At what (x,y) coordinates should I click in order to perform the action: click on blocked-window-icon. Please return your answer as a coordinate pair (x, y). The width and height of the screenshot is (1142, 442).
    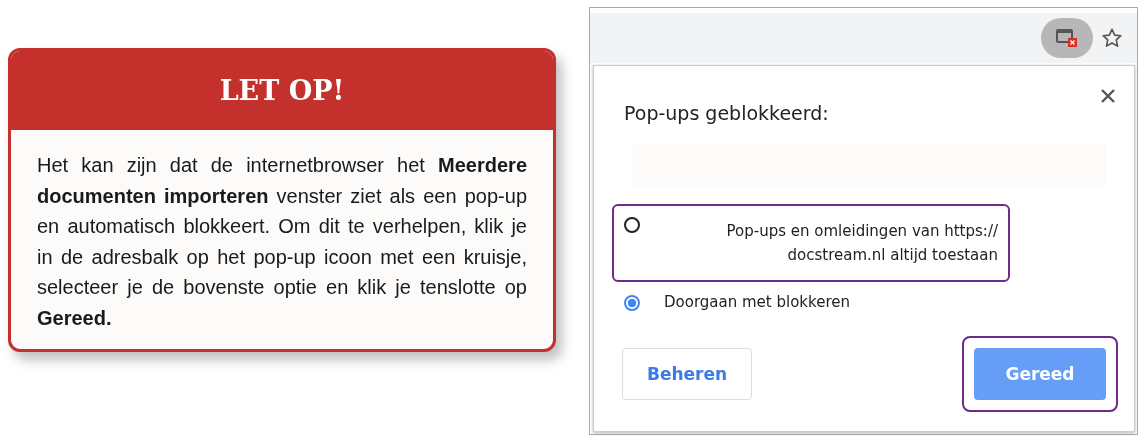
    Looking at the image, I should click on (1067, 38).